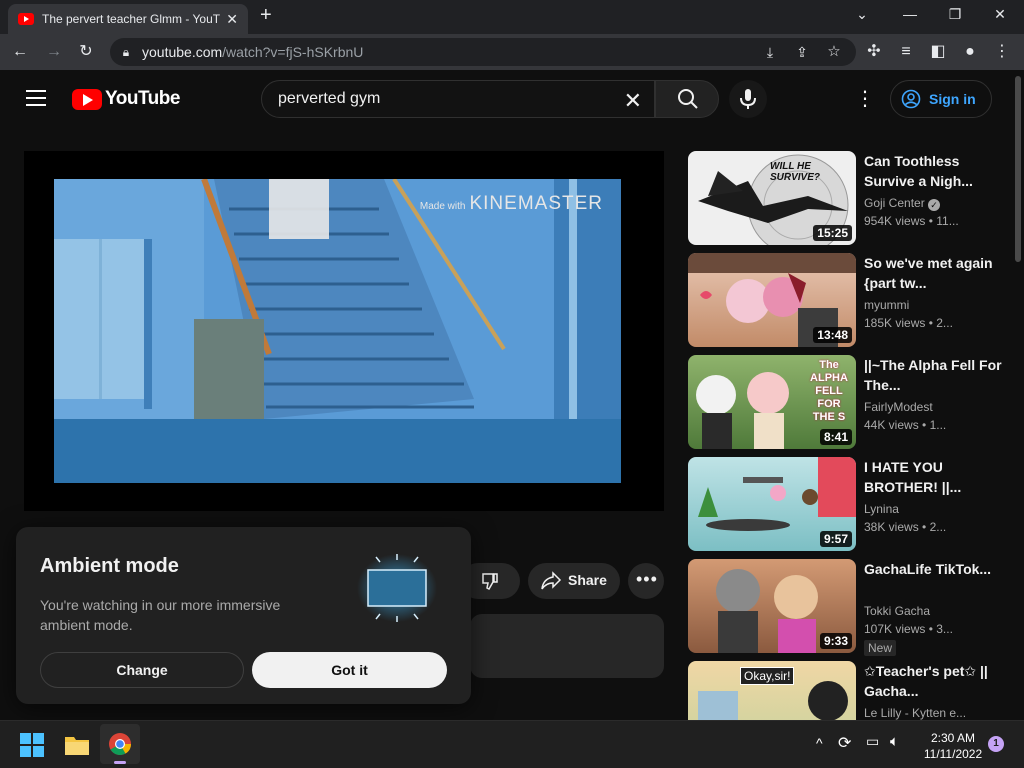 The width and height of the screenshot is (1024, 768). What do you see at coordinates (953, 746) in the screenshot?
I see `system-clock: 2:30 AM 11/11/2022` at bounding box center [953, 746].